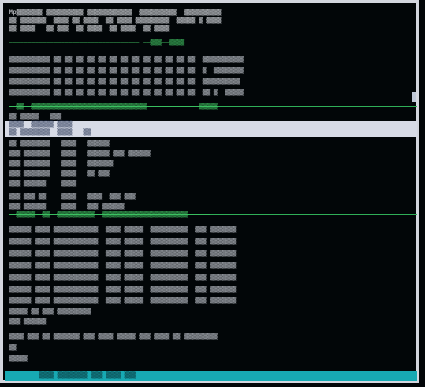 This screenshot has height=387, width=425. What do you see at coordinates (28, 321) in the screenshot?
I see `panel3-row: ▒▒▒ ▒▒▒▒▒▒` at bounding box center [28, 321].